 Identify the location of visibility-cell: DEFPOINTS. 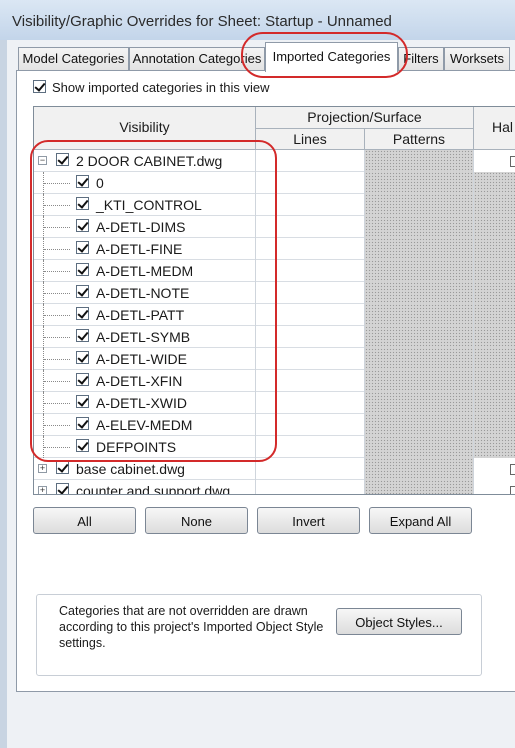
(145, 447).